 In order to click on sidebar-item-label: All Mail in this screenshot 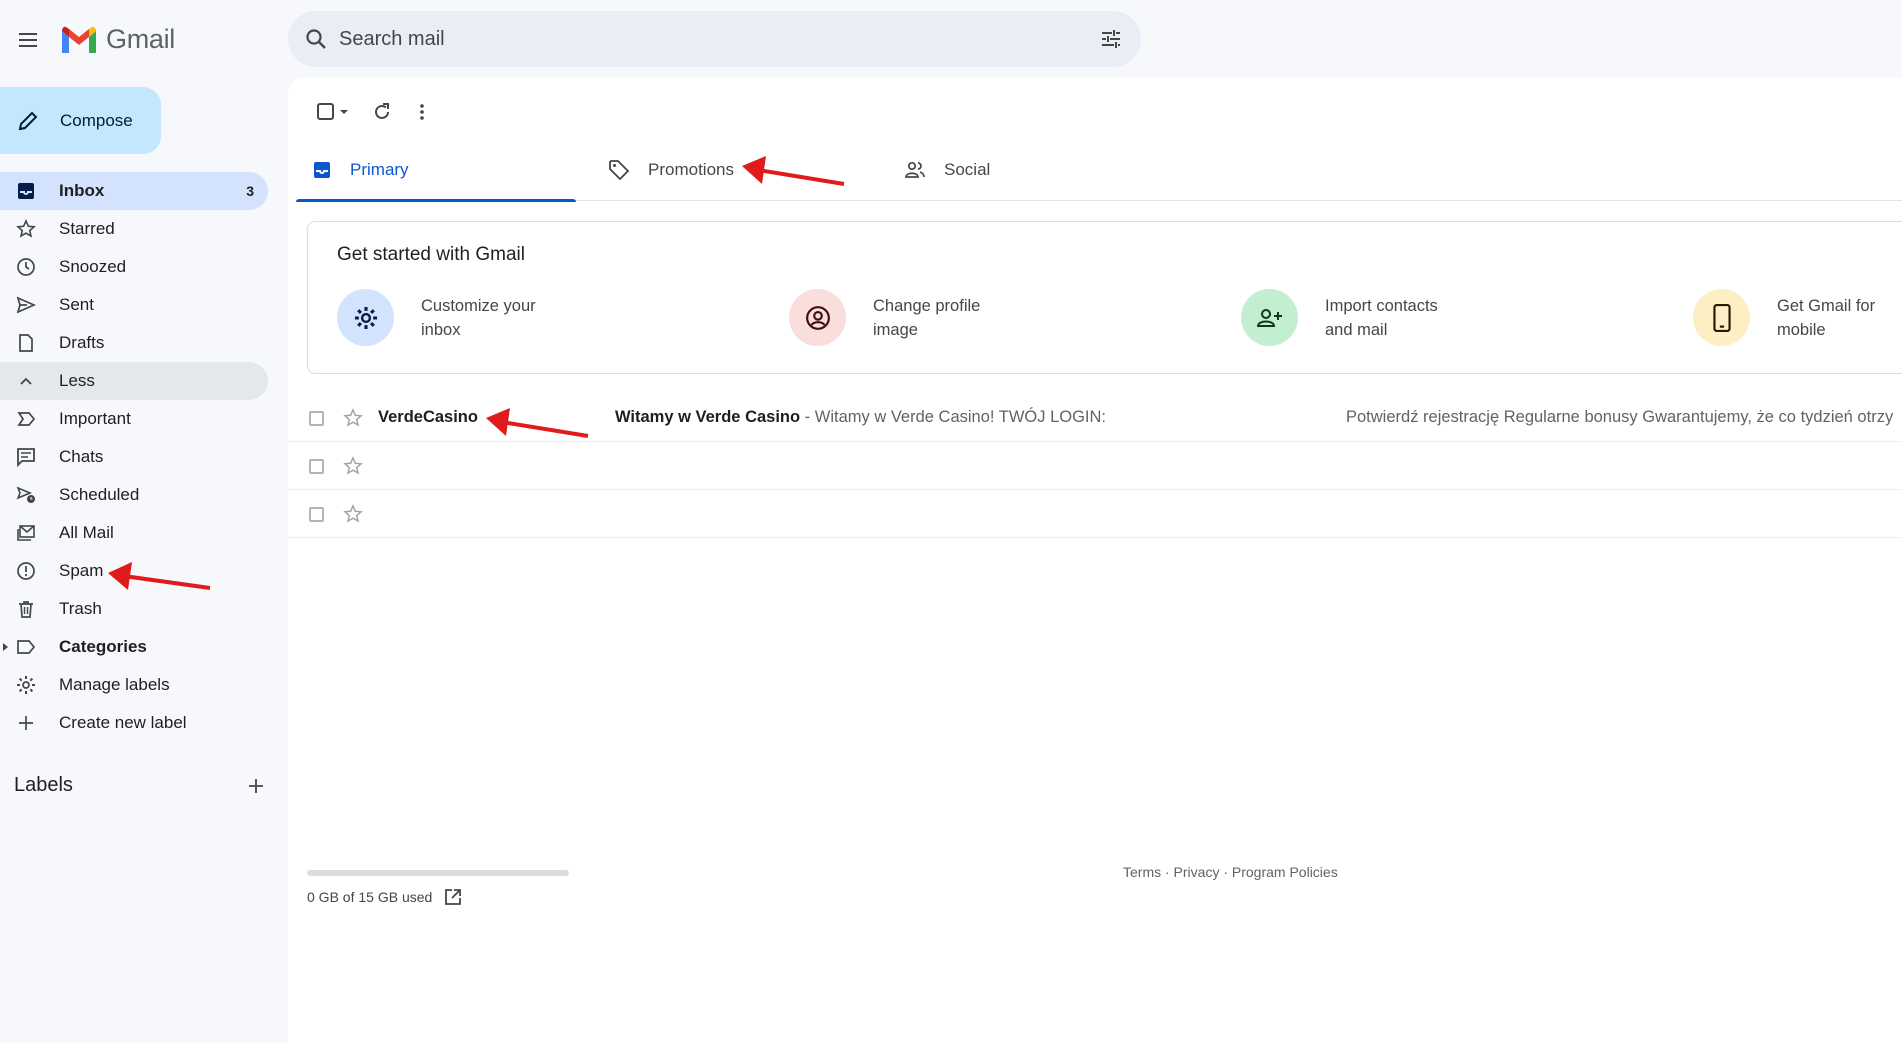, I will do `click(86, 532)`.